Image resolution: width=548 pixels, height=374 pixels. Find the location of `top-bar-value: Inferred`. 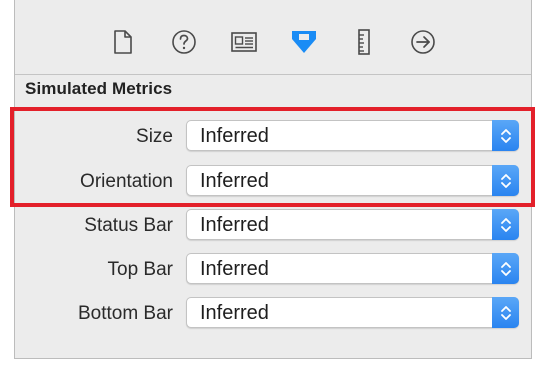

top-bar-value: Inferred is located at coordinates (234, 269).